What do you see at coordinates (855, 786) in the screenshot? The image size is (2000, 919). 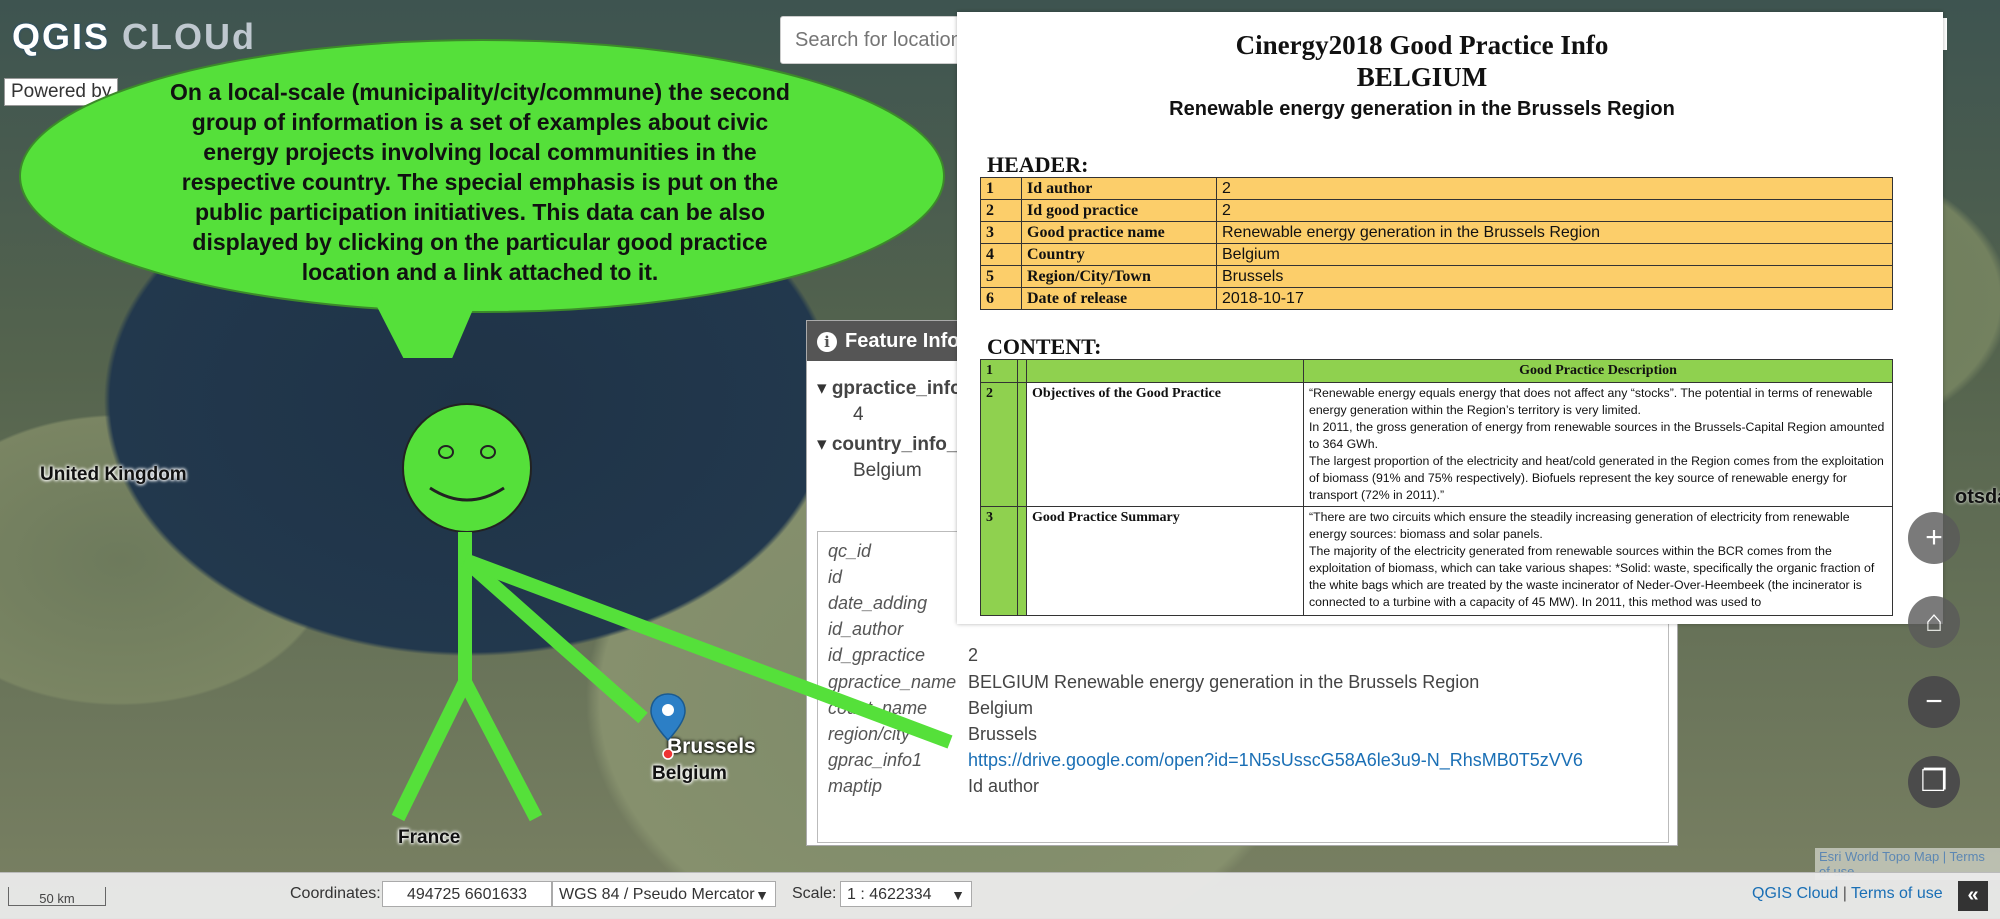 I see `attribute-key: maptip` at bounding box center [855, 786].